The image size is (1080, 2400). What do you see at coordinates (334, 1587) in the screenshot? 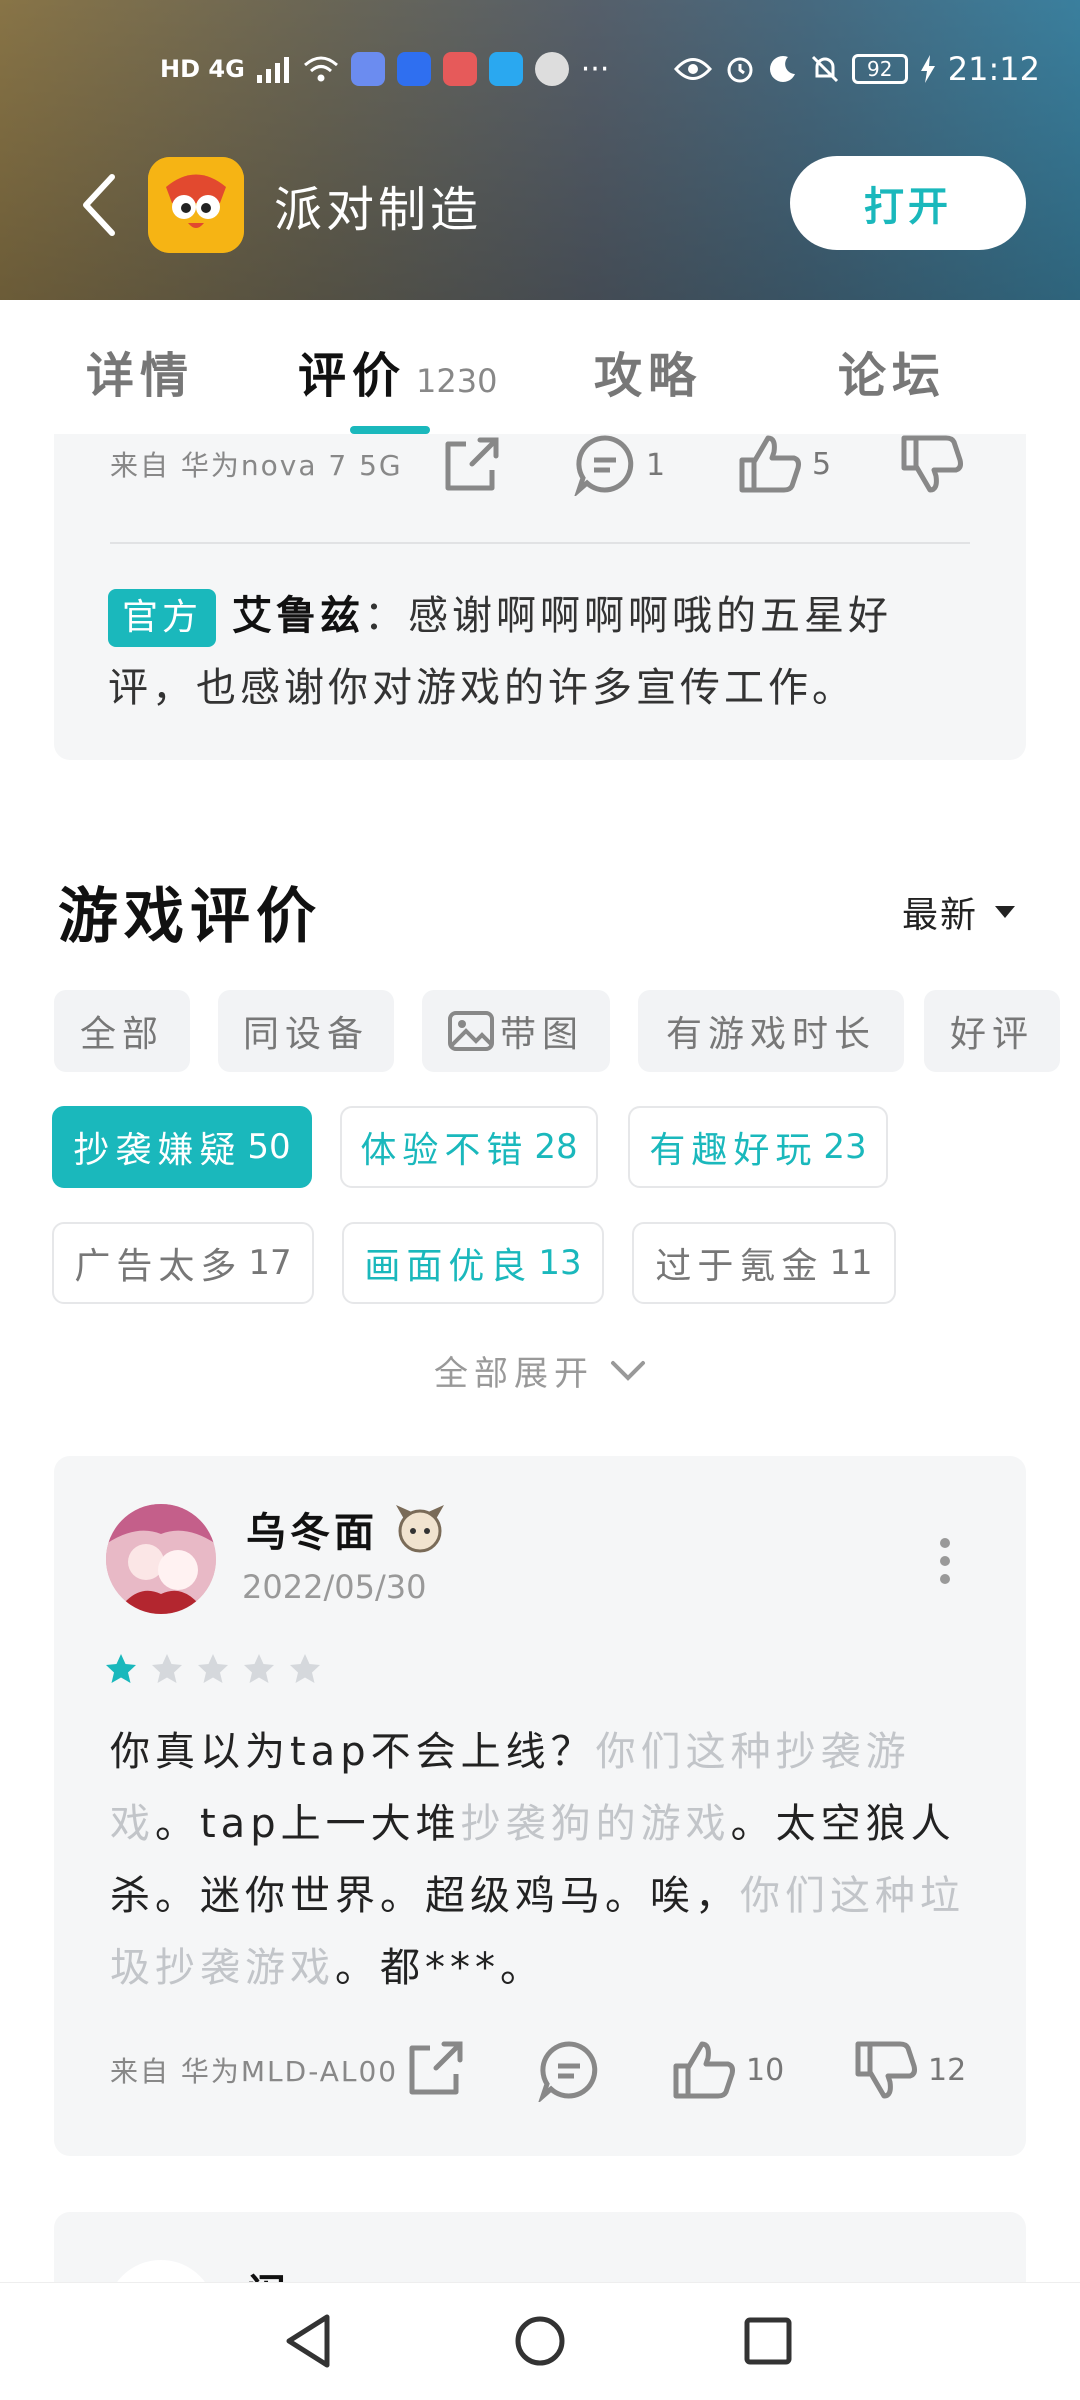
I see `review-date: 2022/05/30` at bounding box center [334, 1587].